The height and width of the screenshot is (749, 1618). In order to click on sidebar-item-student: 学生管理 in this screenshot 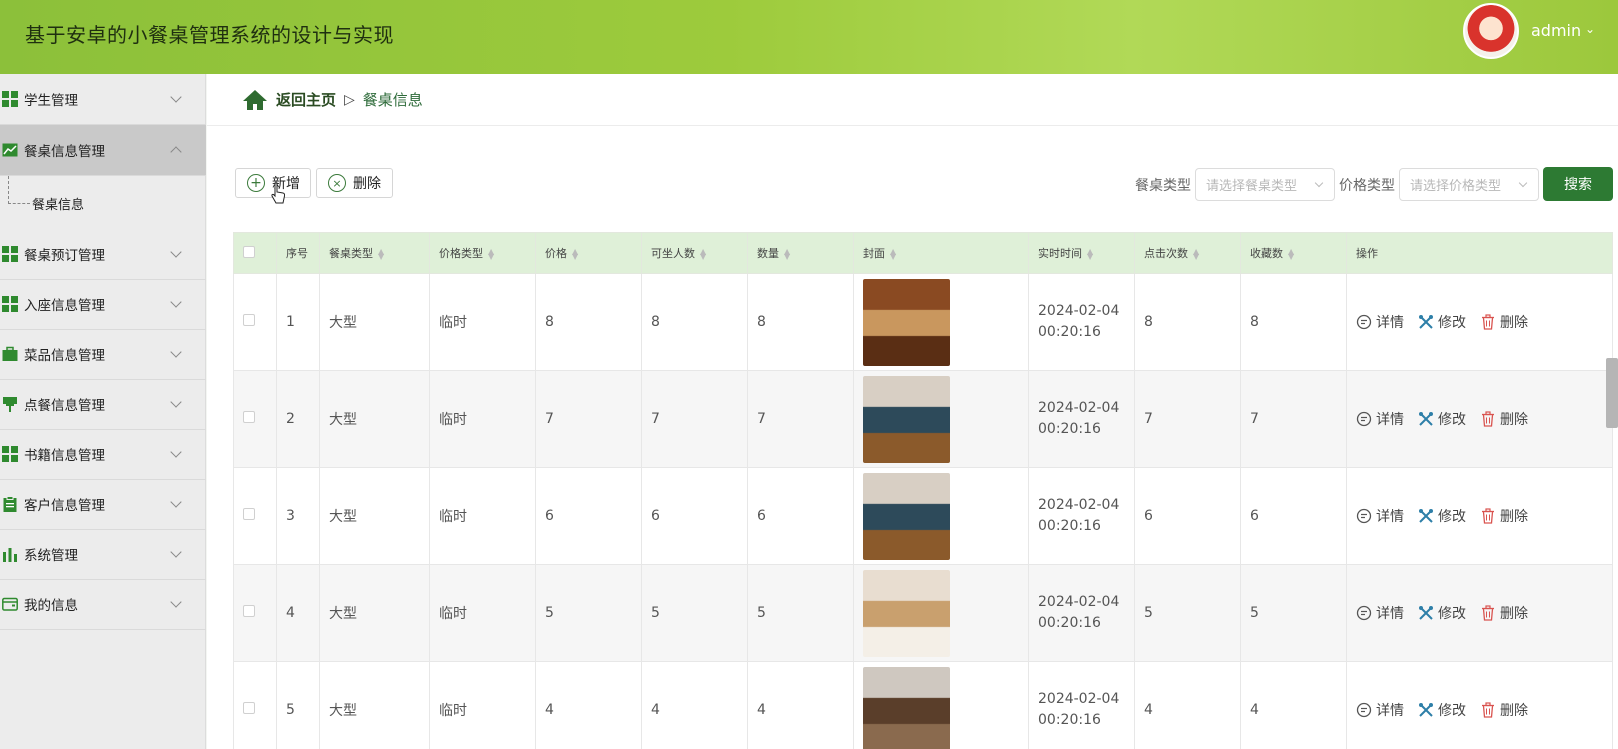, I will do `click(103, 99)`.